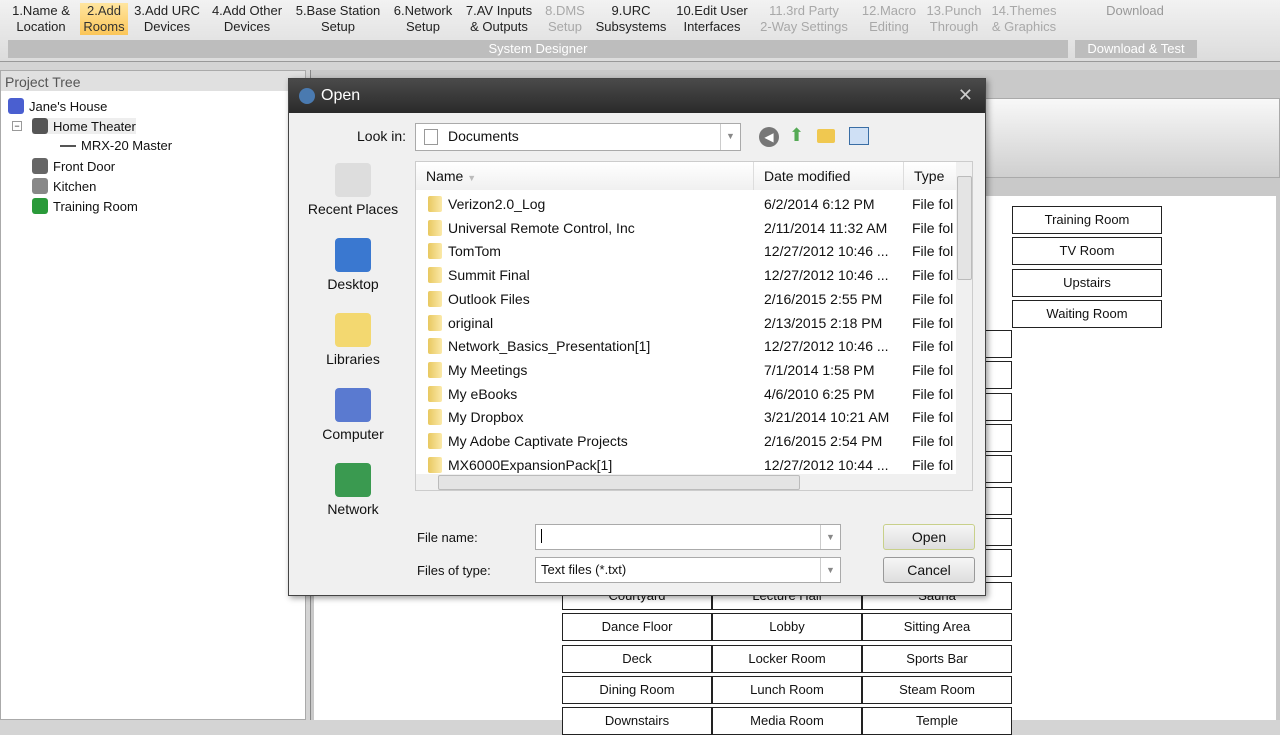 Image resolution: width=1280 pixels, height=735 pixels. I want to click on ribbon-step-line1: 11.3rd Party, so click(804, 10).